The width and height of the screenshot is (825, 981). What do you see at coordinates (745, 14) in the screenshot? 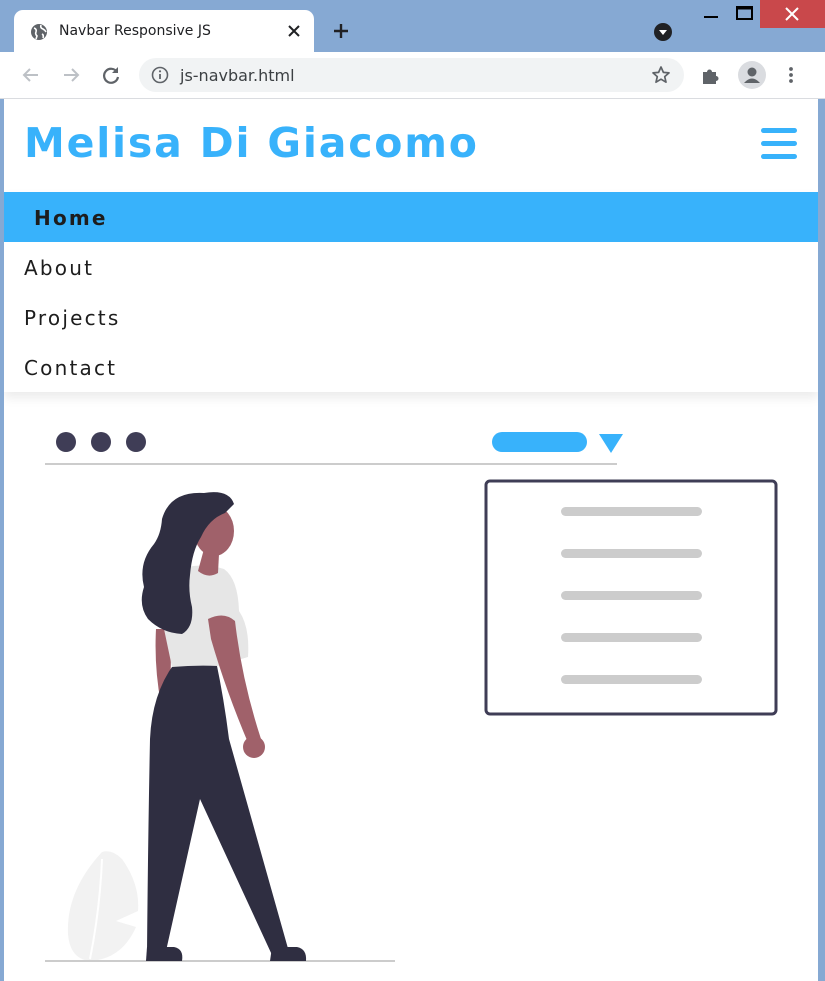
I see `maximize-icon` at bounding box center [745, 14].